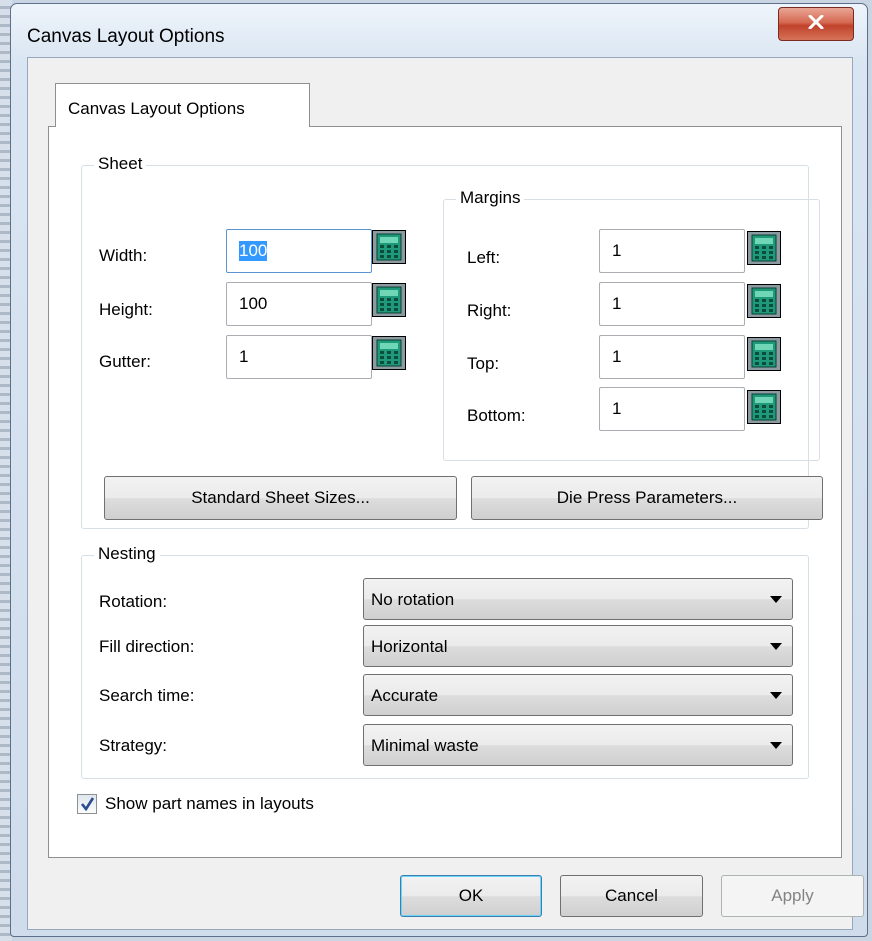 The image size is (872, 941). I want to click on fill-direction-label: Fill direction:, so click(147, 646).